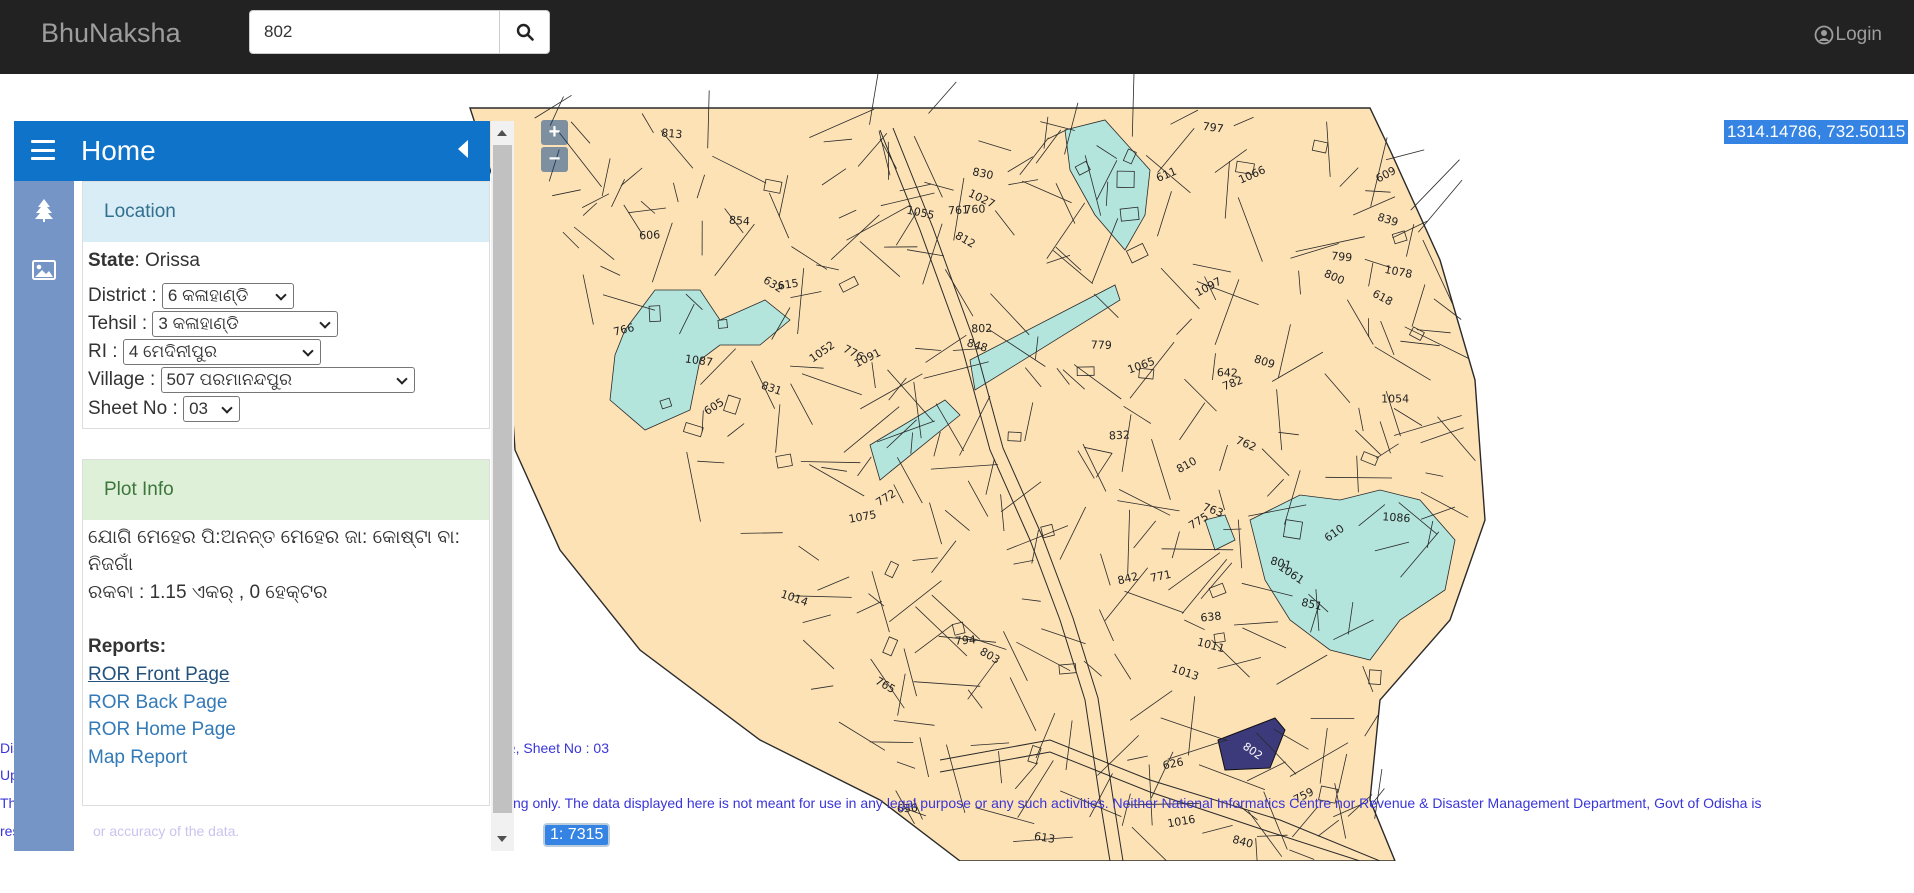 Image resolution: width=1914 pixels, height=893 pixels. I want to click on scroll-down-arrow, so click(502, 839).